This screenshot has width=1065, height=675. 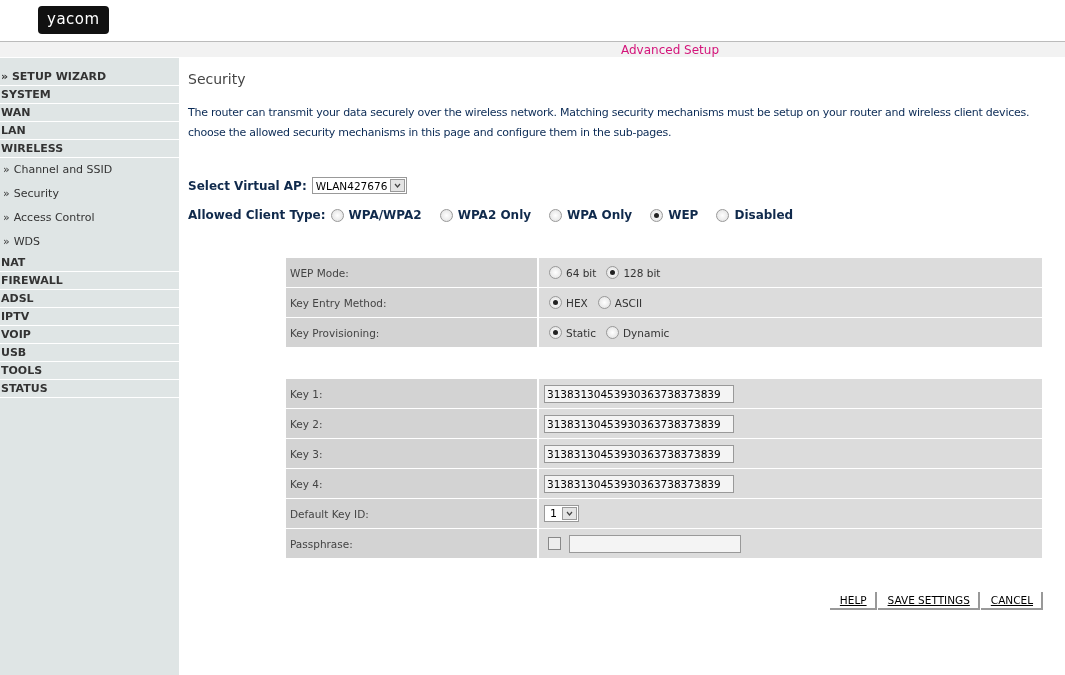 I want to click on menu-item: FIREWALL, so click(x=89, y=281).